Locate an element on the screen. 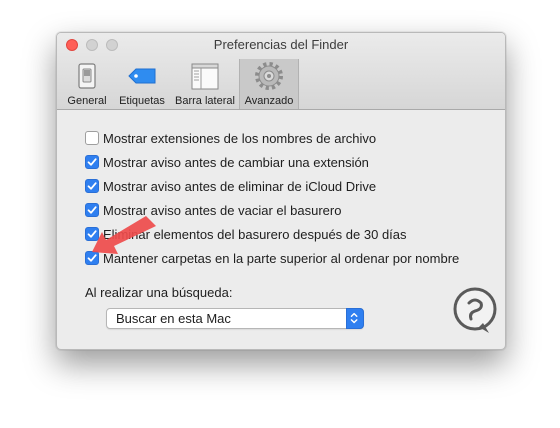 The image size is (560, 428). general-switch-icon is located at coordinates (87, 76).